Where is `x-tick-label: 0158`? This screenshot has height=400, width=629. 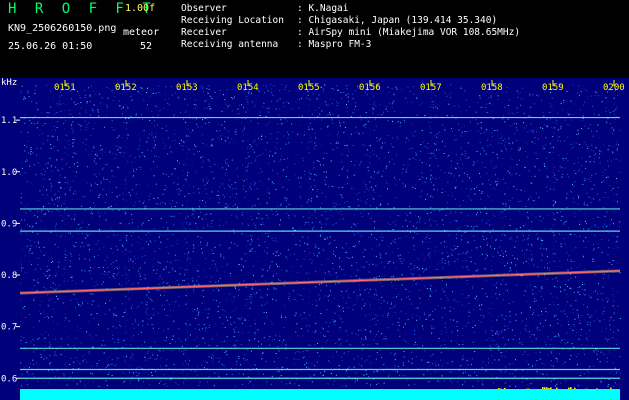 x-tick-label: 0158 is located at coordinates (492, 88).